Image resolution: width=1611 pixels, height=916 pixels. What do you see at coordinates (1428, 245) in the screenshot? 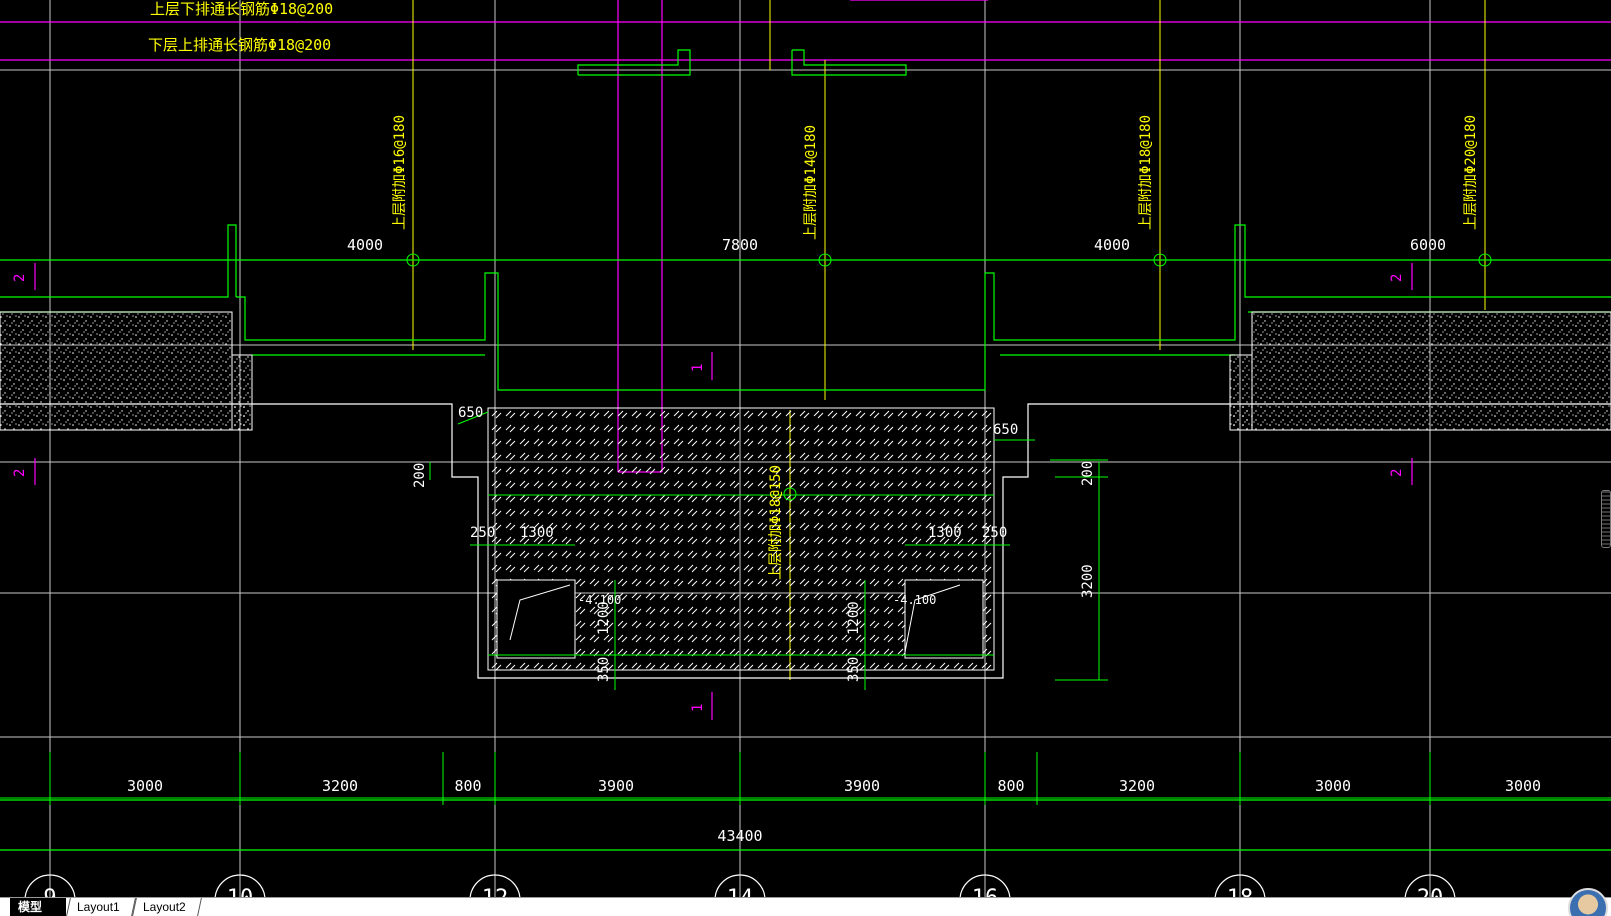
I see `span-dim: 6000` at bounding box center [1428, 245].